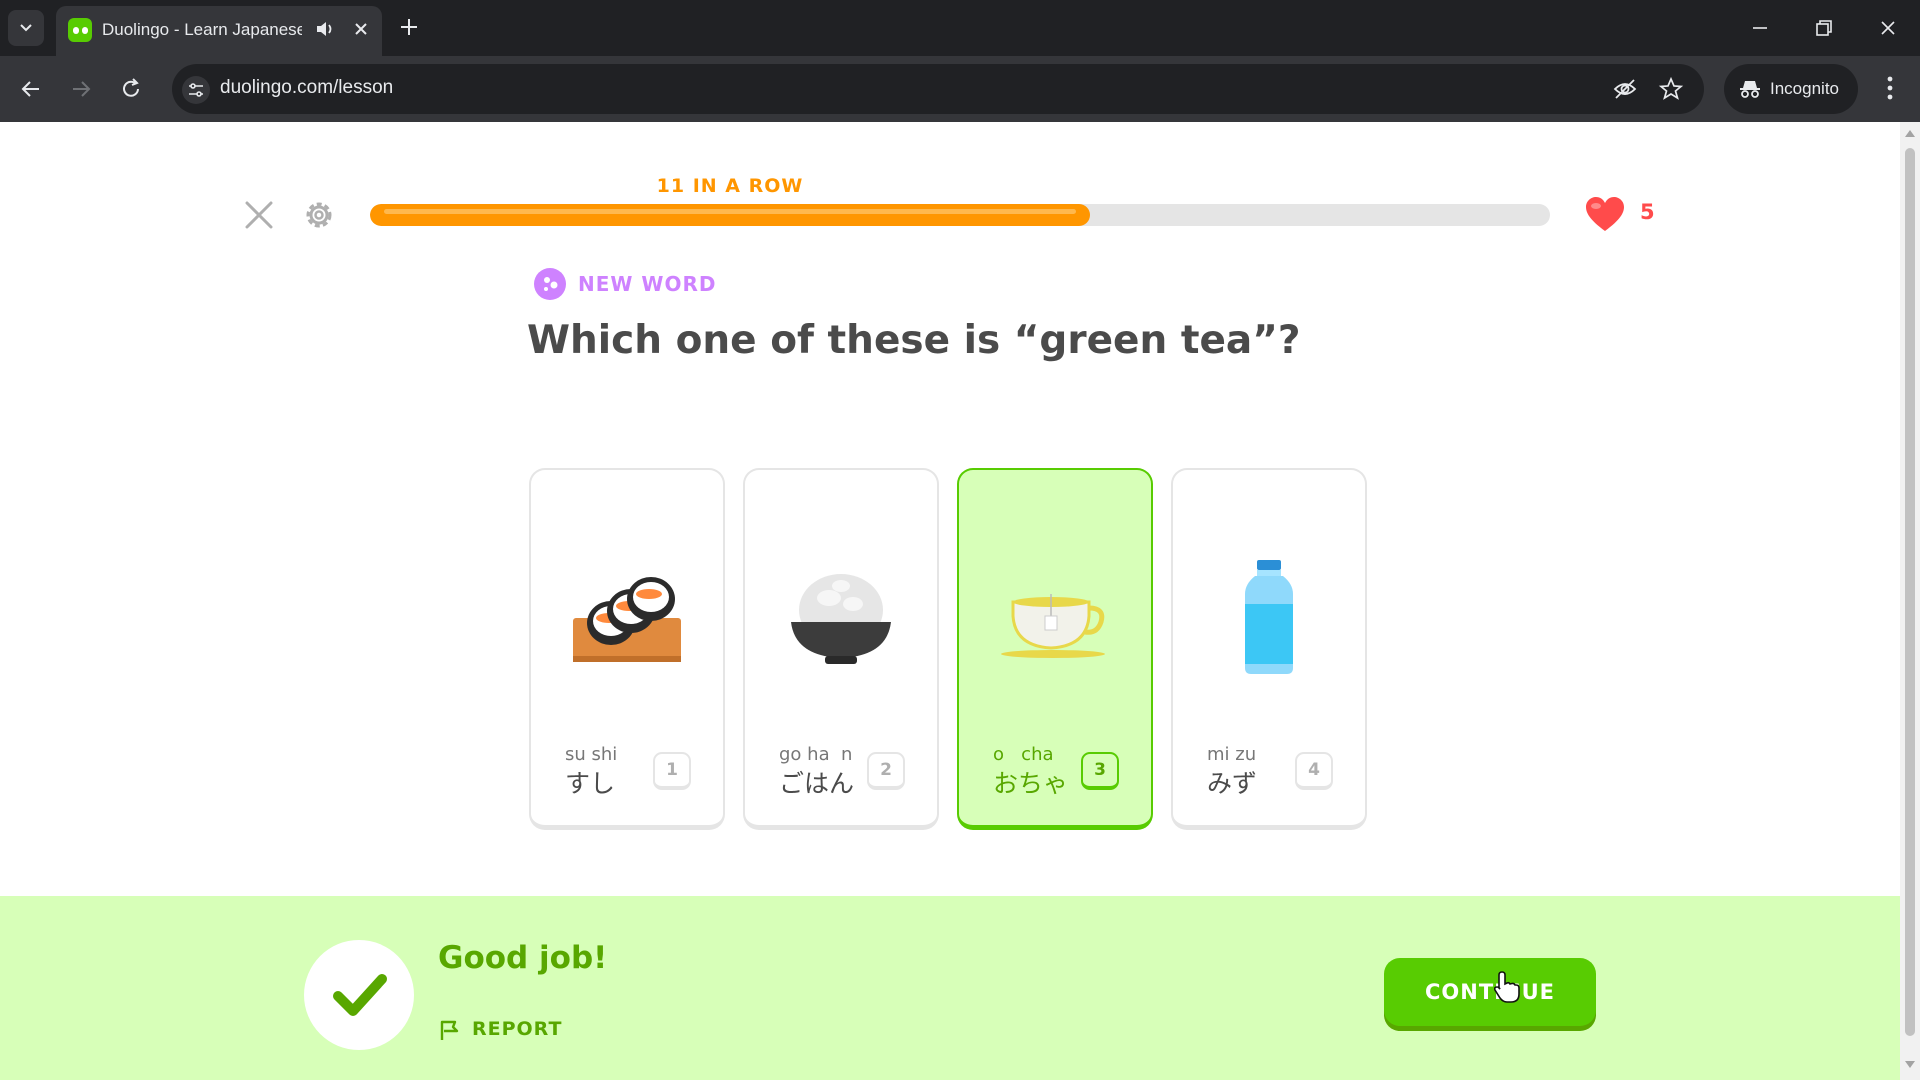 This screenshot has height=1080, width=1920. What do you see at coordinates (591, 754) in the screenshot?
I see `choice-romaji: su shi` at bounding box center [591, 754].